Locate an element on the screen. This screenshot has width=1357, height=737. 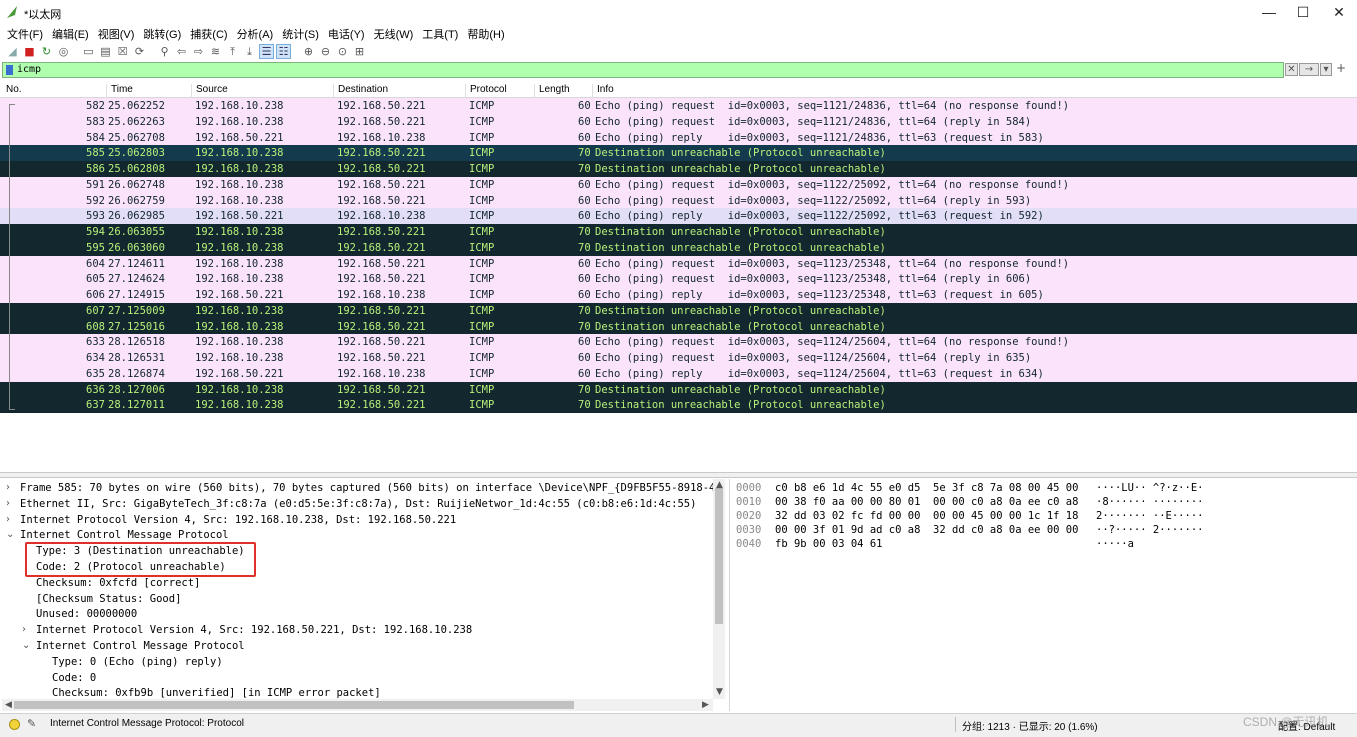
go-to-packet-icon: ≋ is located at coordinates (215, 51).